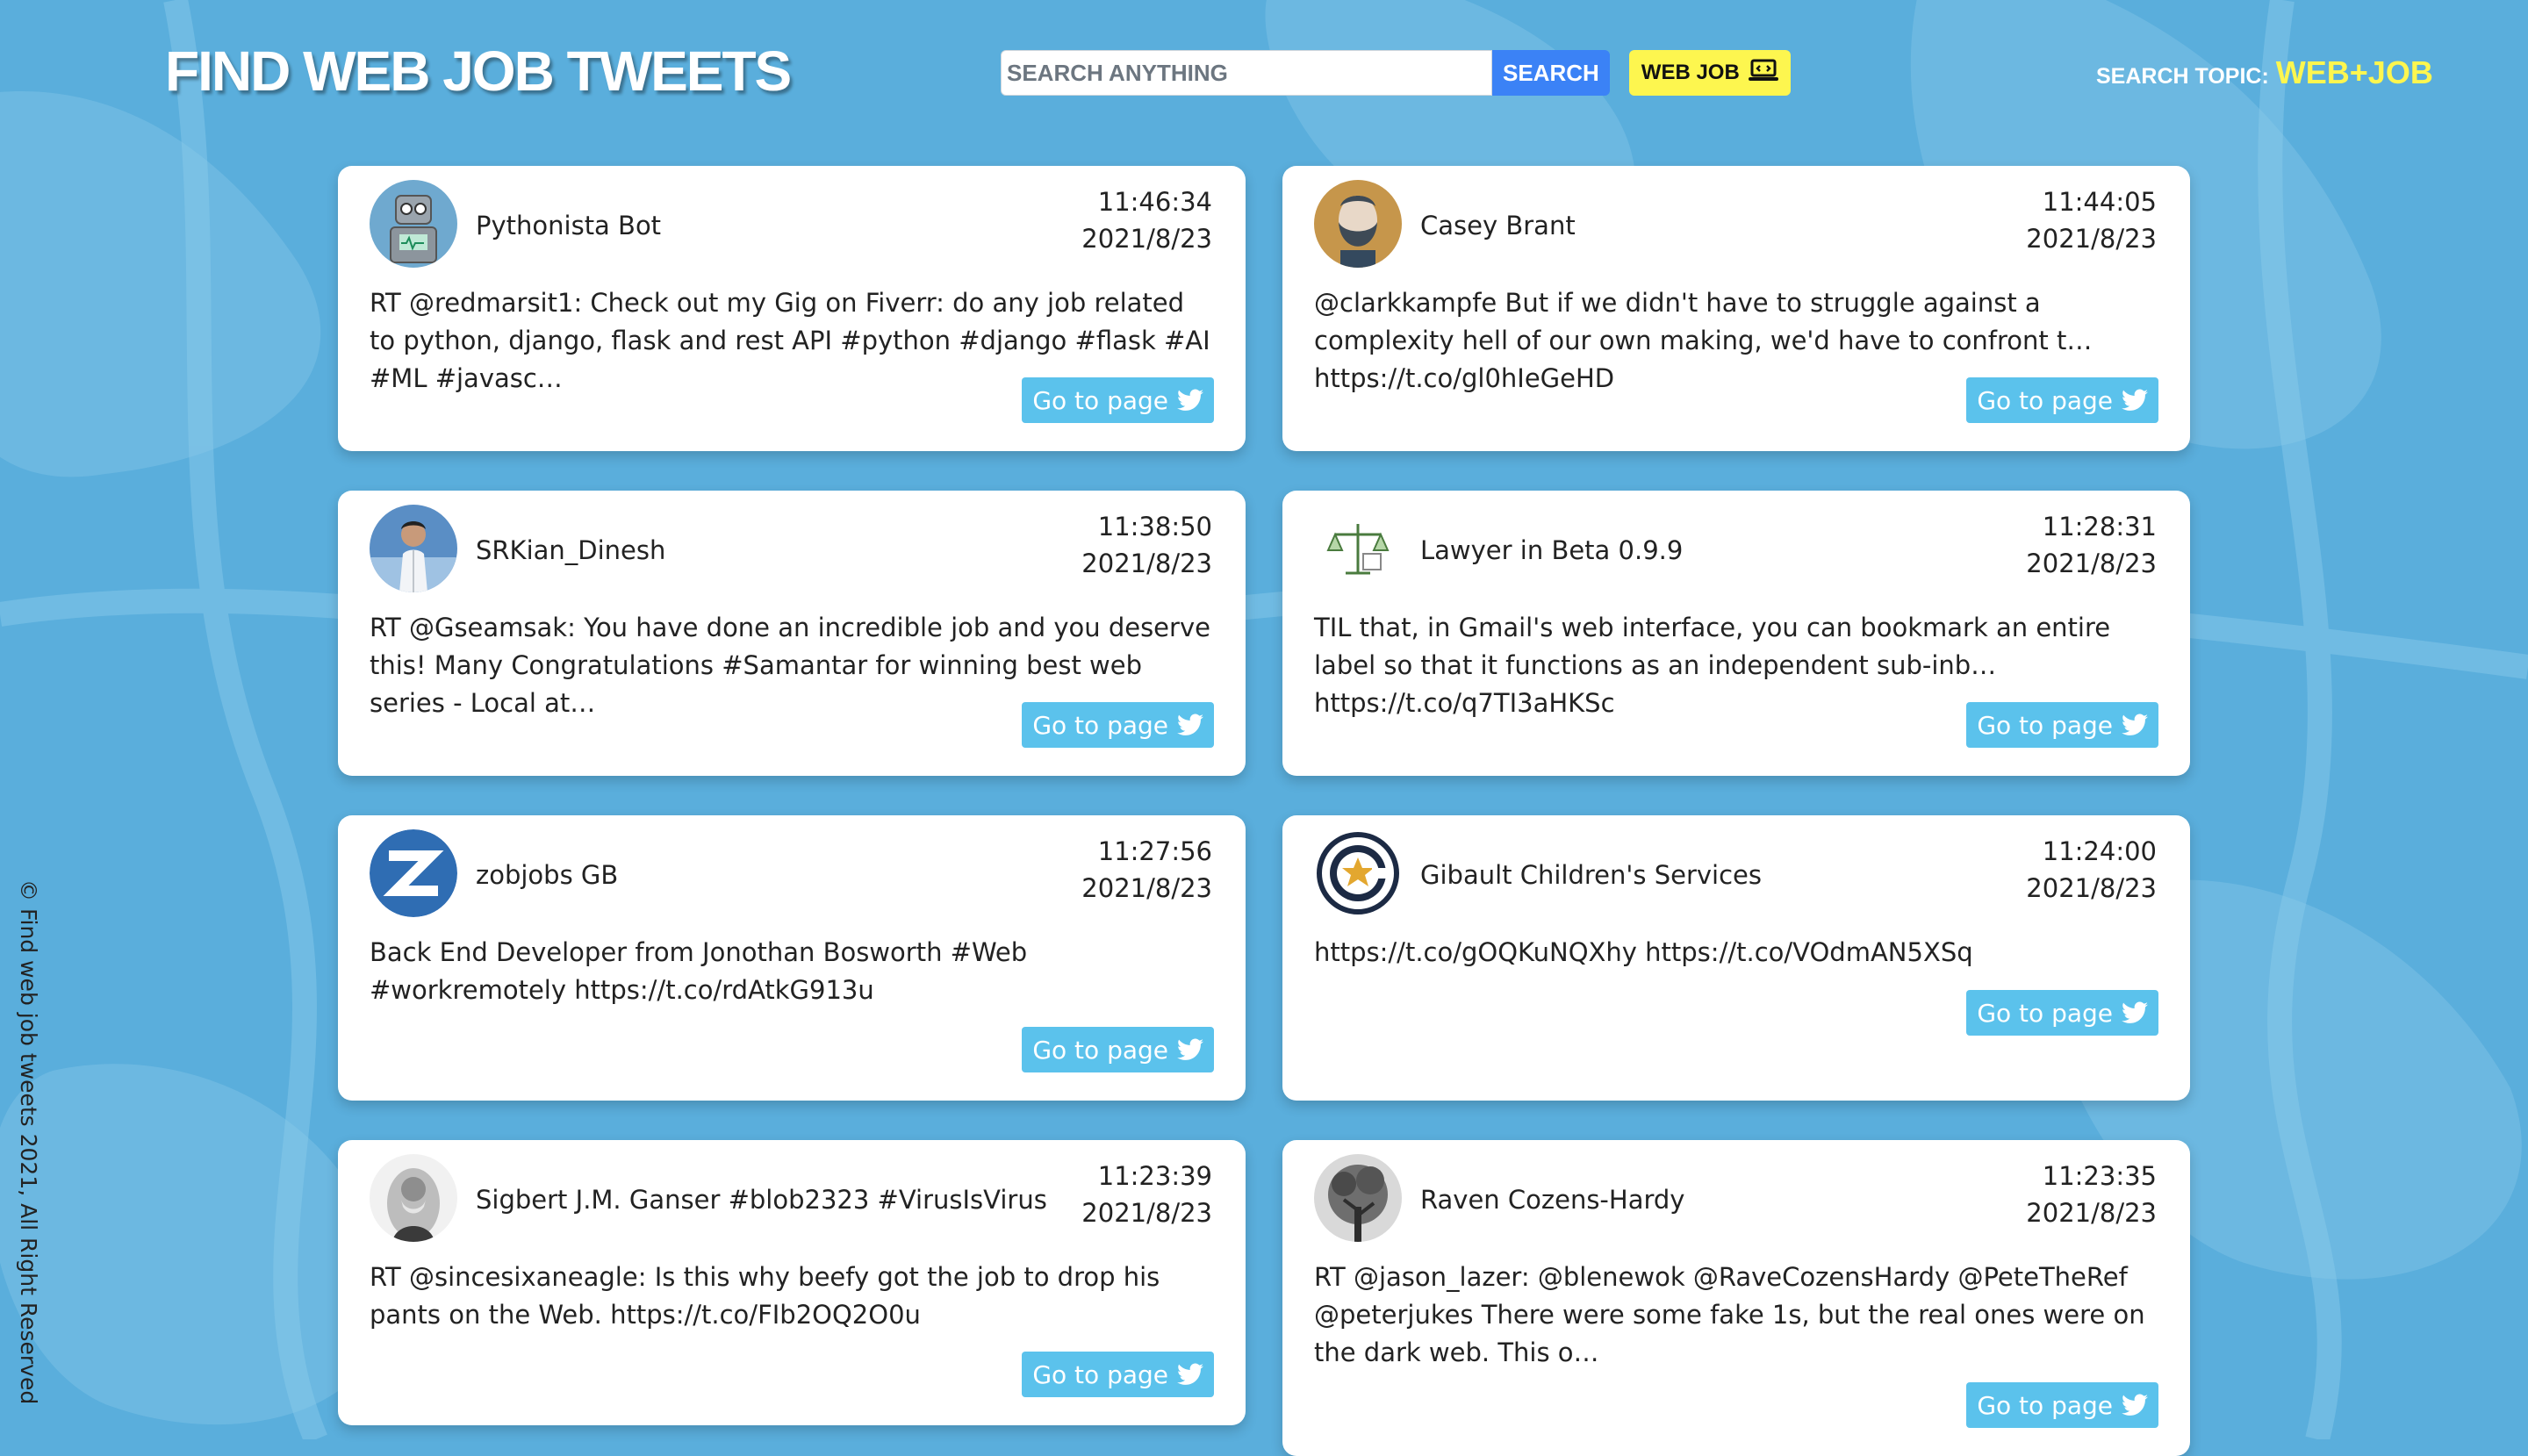 The image size is (2528, 1456). I want to click on tree-photo-avatar, so click(1358, 1198).